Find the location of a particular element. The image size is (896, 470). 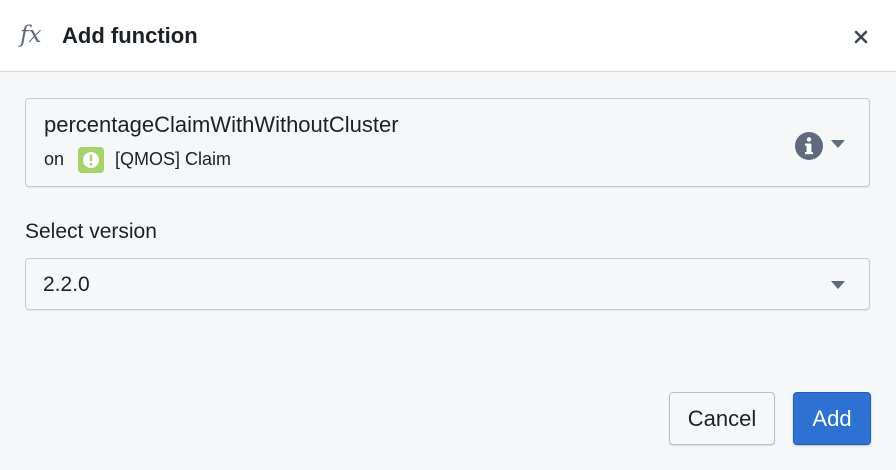

cancel-button: Cancel is located at coordinates (722, 418).